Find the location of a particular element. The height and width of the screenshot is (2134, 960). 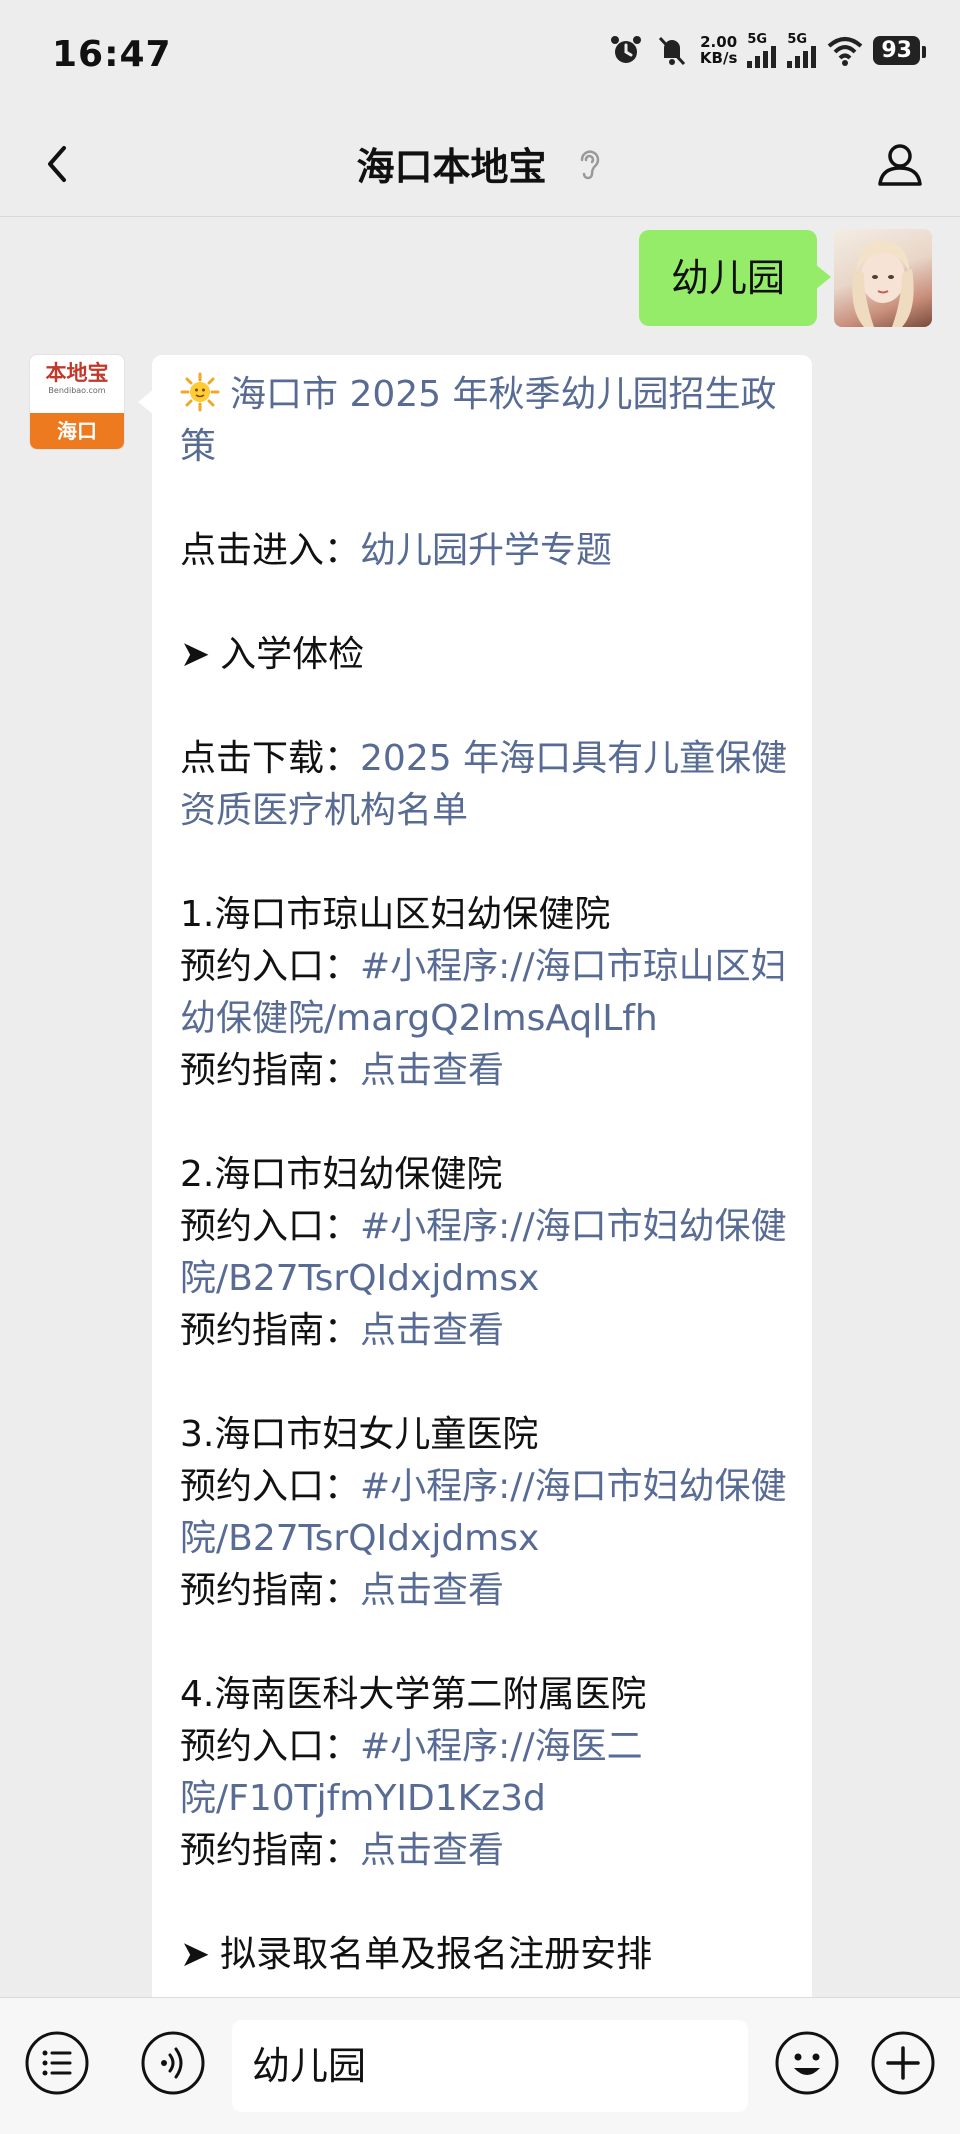

network-speed-value: 2.00 is located at coordinates (719, 42).